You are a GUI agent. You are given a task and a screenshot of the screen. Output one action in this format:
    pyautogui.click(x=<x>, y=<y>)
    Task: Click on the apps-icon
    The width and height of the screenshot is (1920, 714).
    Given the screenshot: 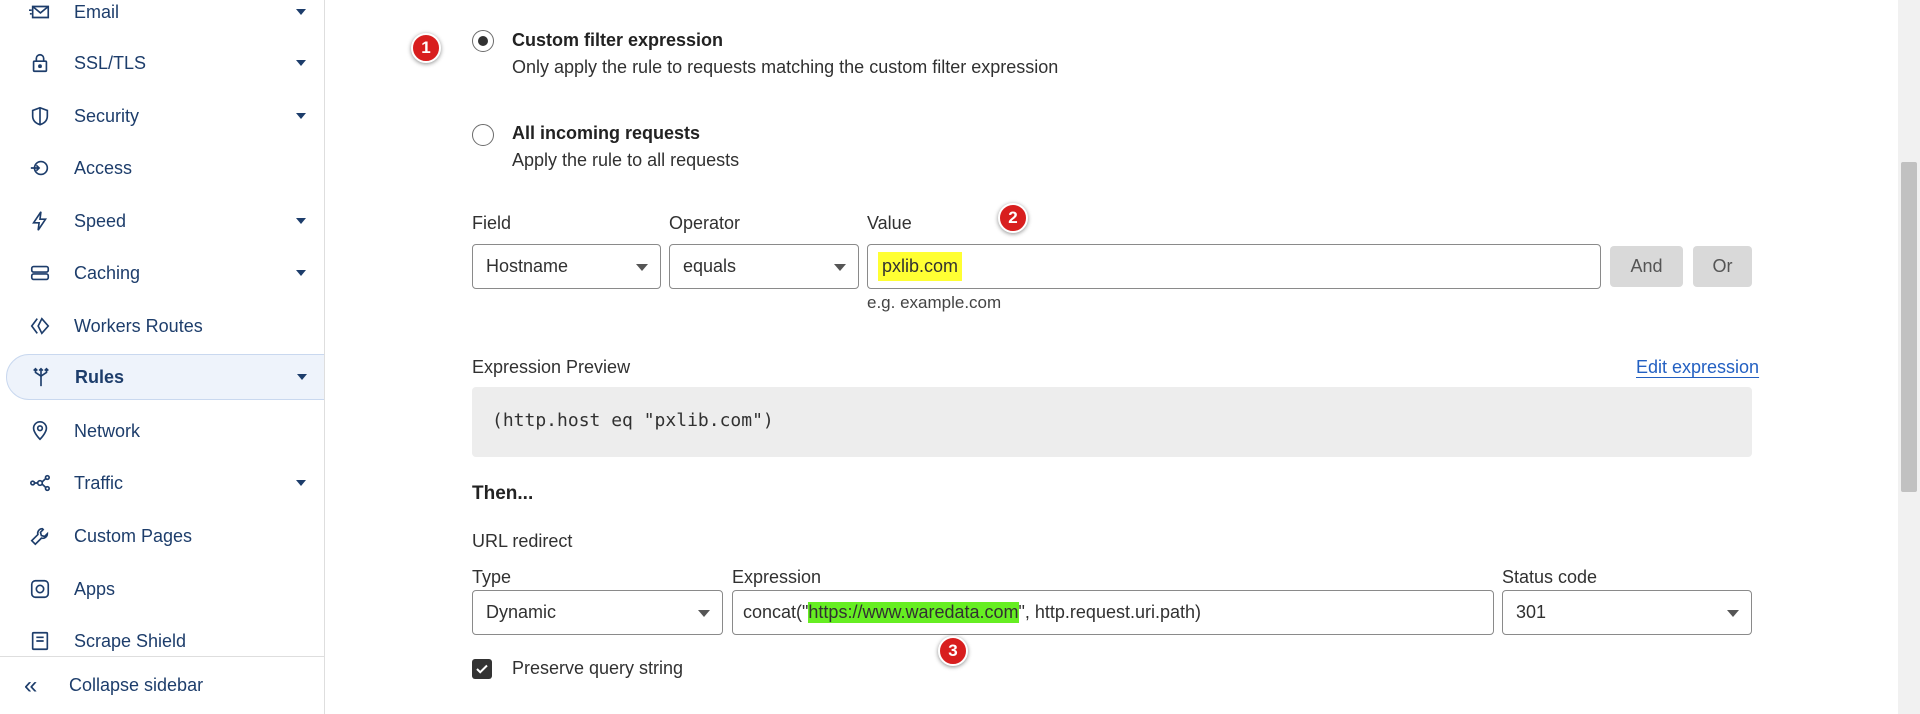 What is the action you would take?
    pyautogui.click(x=40, y=589)
    